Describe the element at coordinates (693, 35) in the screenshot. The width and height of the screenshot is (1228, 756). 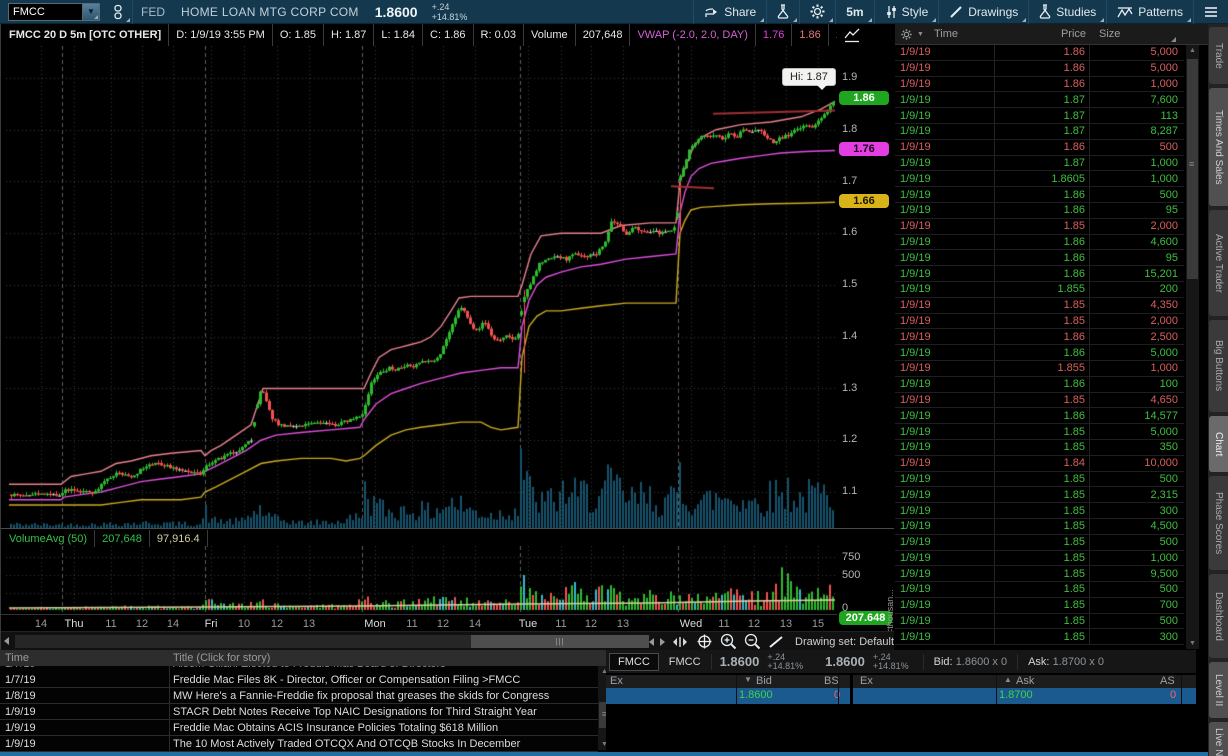
I see `chart-header-segment: VWAP (-2.0, 2.0, DAY)` at that location.